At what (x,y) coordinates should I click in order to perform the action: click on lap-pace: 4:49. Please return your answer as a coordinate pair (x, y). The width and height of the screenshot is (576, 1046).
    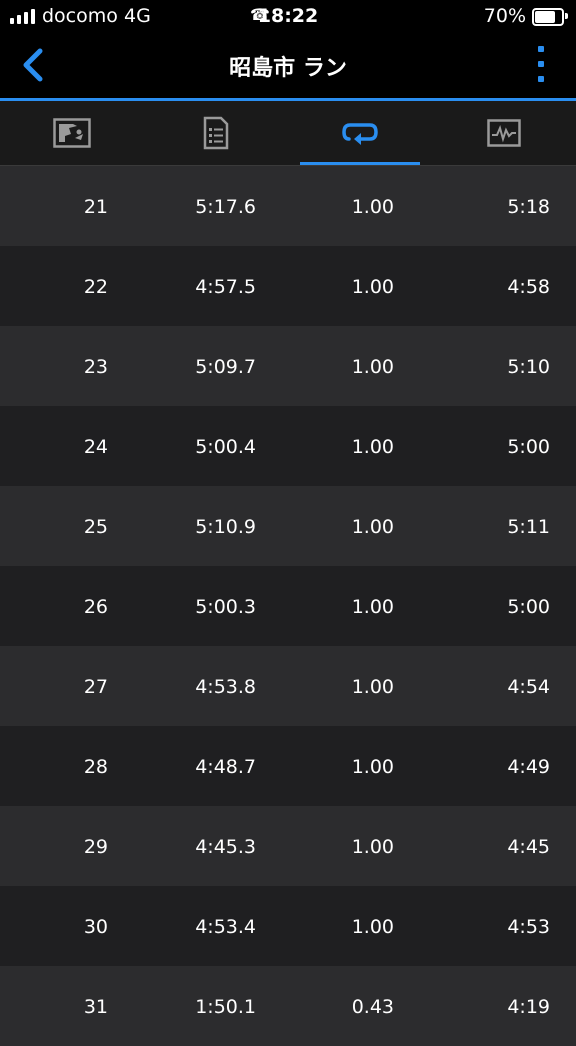
    Looking at the image, I should click on (528, 767).